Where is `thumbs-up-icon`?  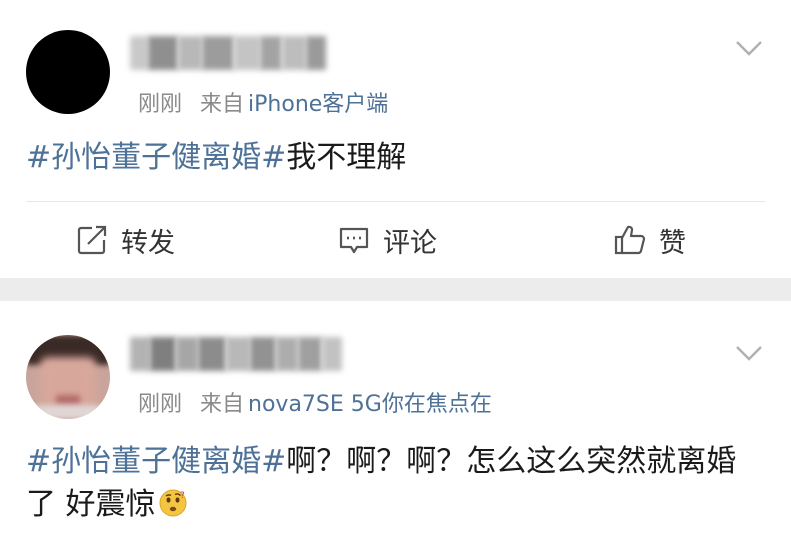 thumbs-up-icon is located at coordinates (630, 240).